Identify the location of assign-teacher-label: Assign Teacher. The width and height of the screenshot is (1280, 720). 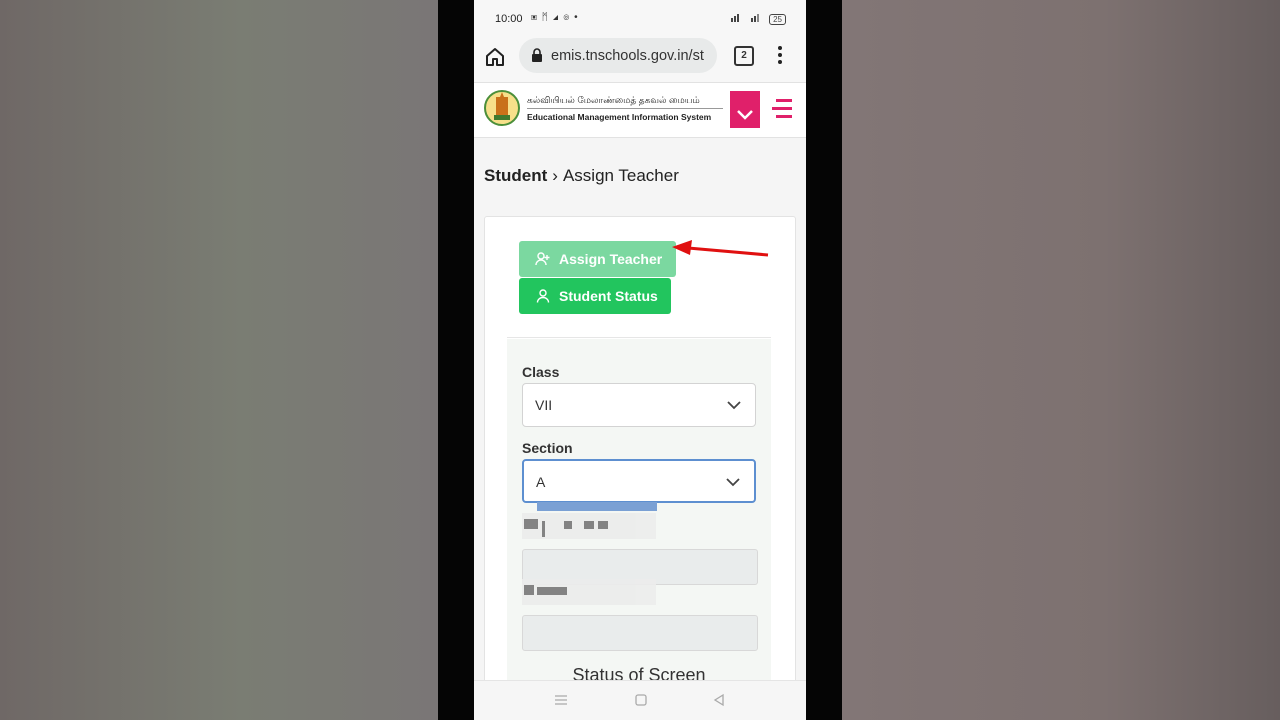
(611, 259).